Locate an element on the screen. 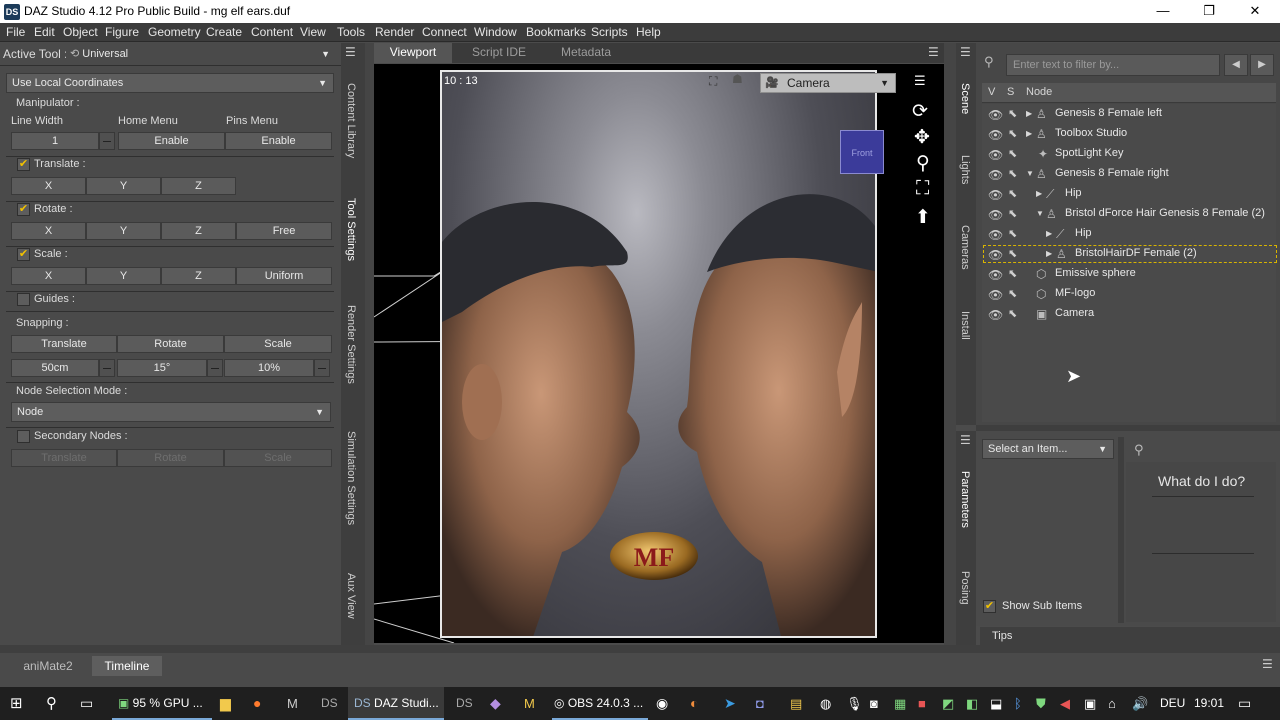 The image size is (1280, 720). scale-x-button: X is located at coordinates (48, 276).